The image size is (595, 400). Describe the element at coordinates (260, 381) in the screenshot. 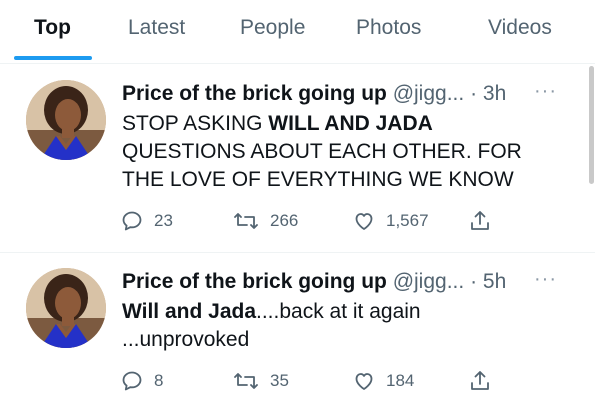

I see `retweet-button: 35` at that location.